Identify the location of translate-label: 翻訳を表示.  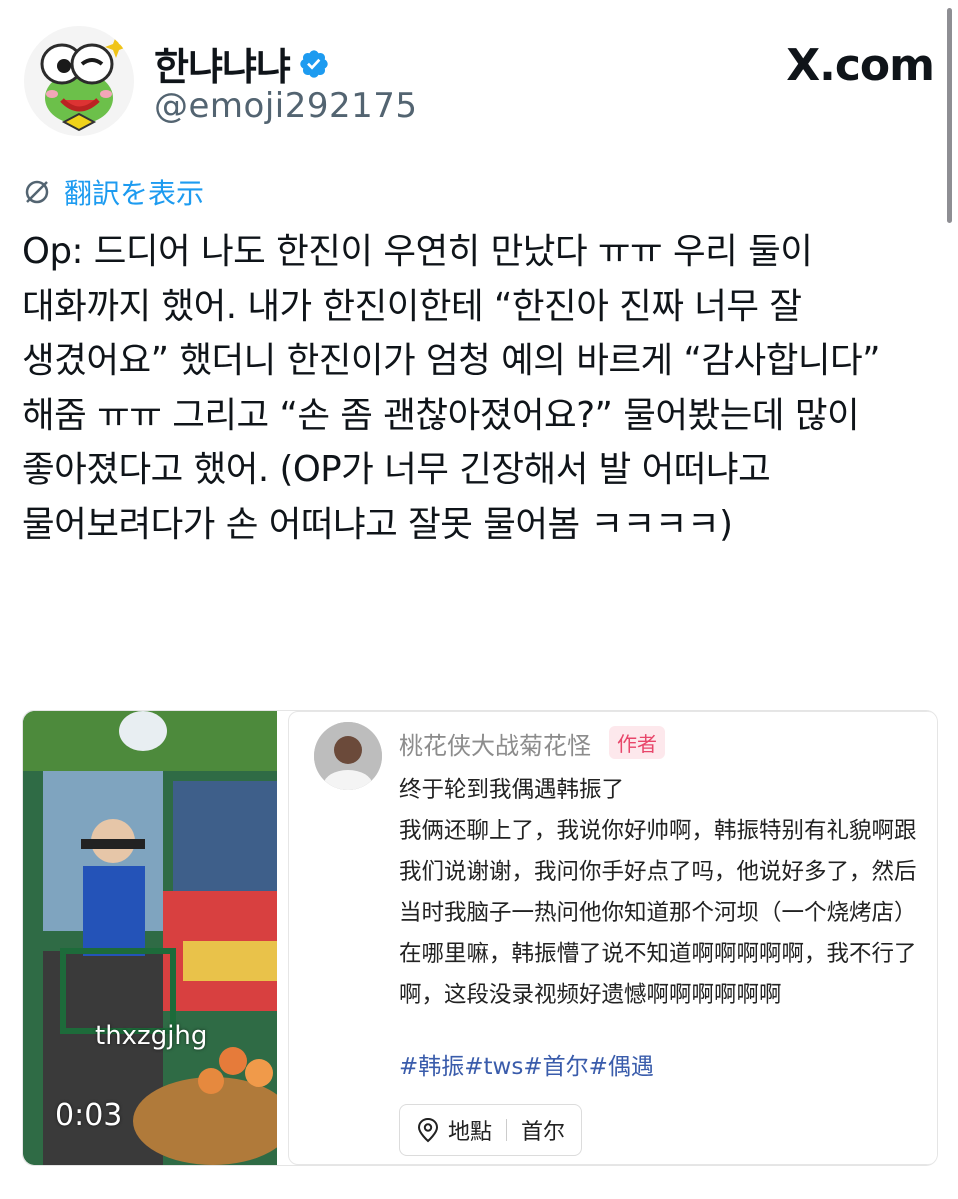
(134, 193).